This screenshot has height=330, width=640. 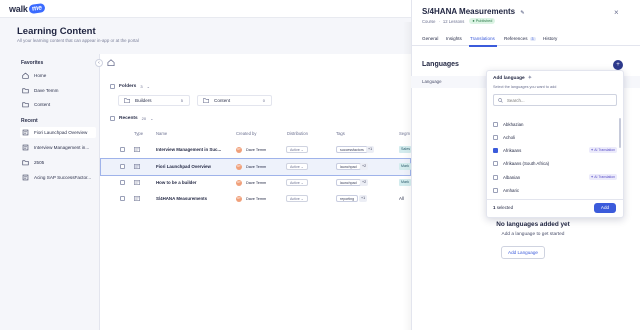 What do you see at coordinates (526, 163) in the screenshot?
I see `language-label: Afrikaans (South Africa)` at bounding box center [526, 163].